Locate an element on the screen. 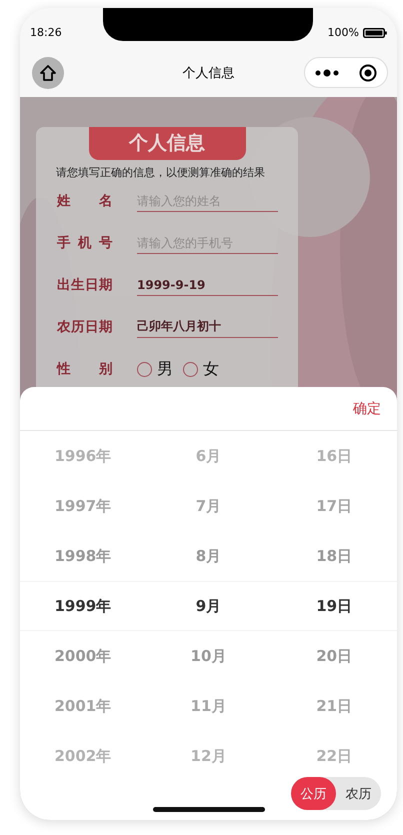 The width and height of the screenshot is (403, 835). picker-option: 6月 is located at coordinates (209, 456).